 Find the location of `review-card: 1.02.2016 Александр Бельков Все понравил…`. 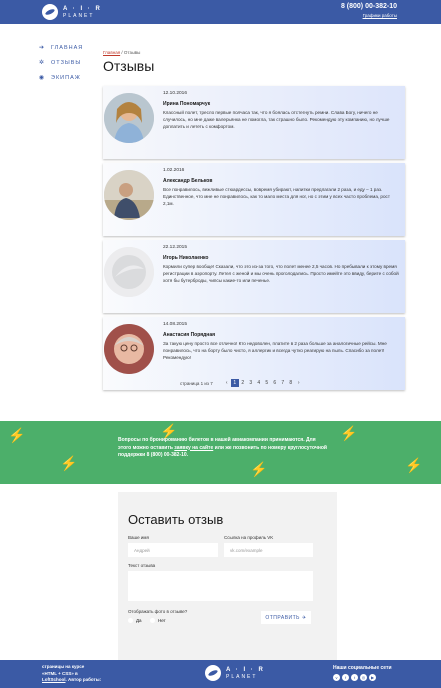

review-card: 1.02.2016 Александр Бельков Все понравил… is located at coordinates (254, 199).